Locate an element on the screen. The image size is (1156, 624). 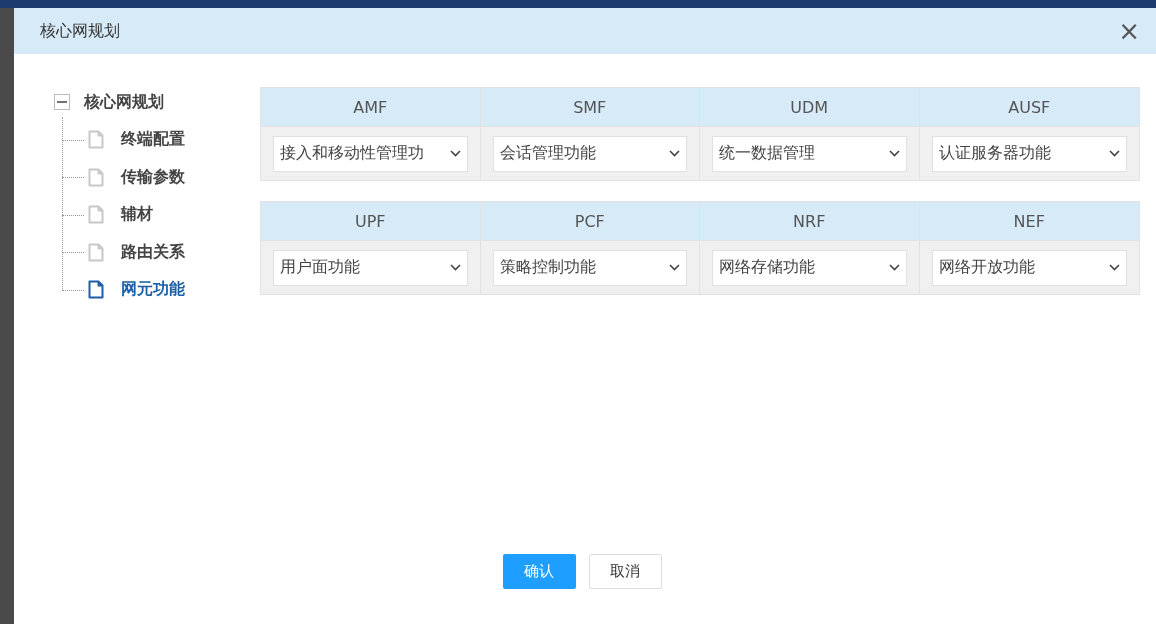
dropdown: 网络存储功能 is located at coordinates (809, 267).